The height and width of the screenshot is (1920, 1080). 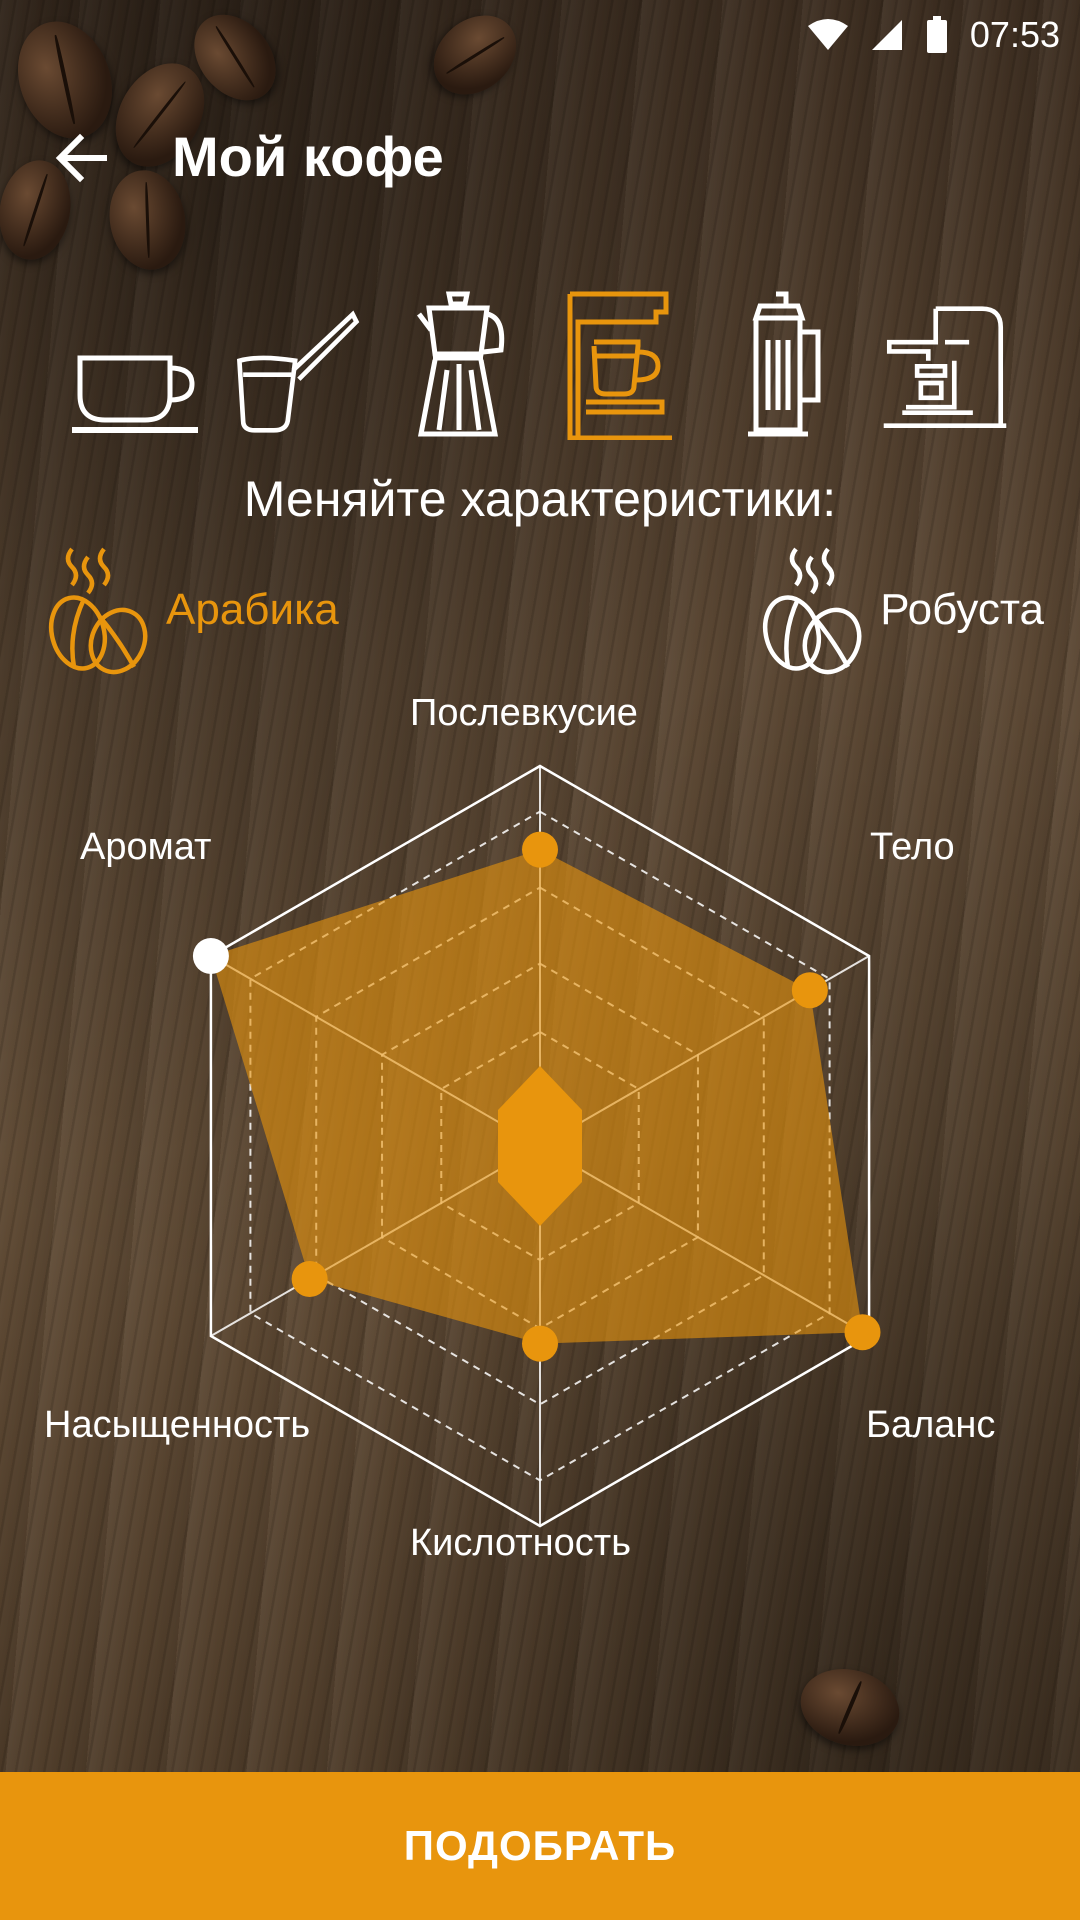 What do you see at coordinates (524, 713) in the screenshot?
I see `axis-label-aftertaste: Послевкусие` at bounding box center [524, 713].